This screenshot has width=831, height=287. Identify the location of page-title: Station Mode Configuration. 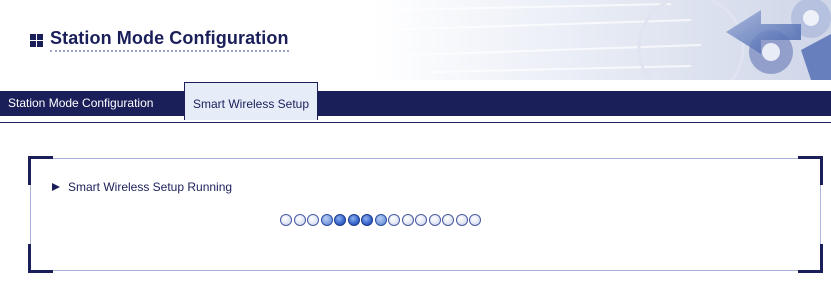
(159, 40).